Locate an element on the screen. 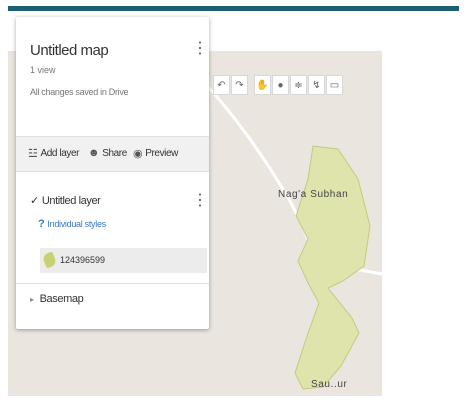 The image size is (473, 405). share-button: ☻ Share is located at coordinates (107, 153).